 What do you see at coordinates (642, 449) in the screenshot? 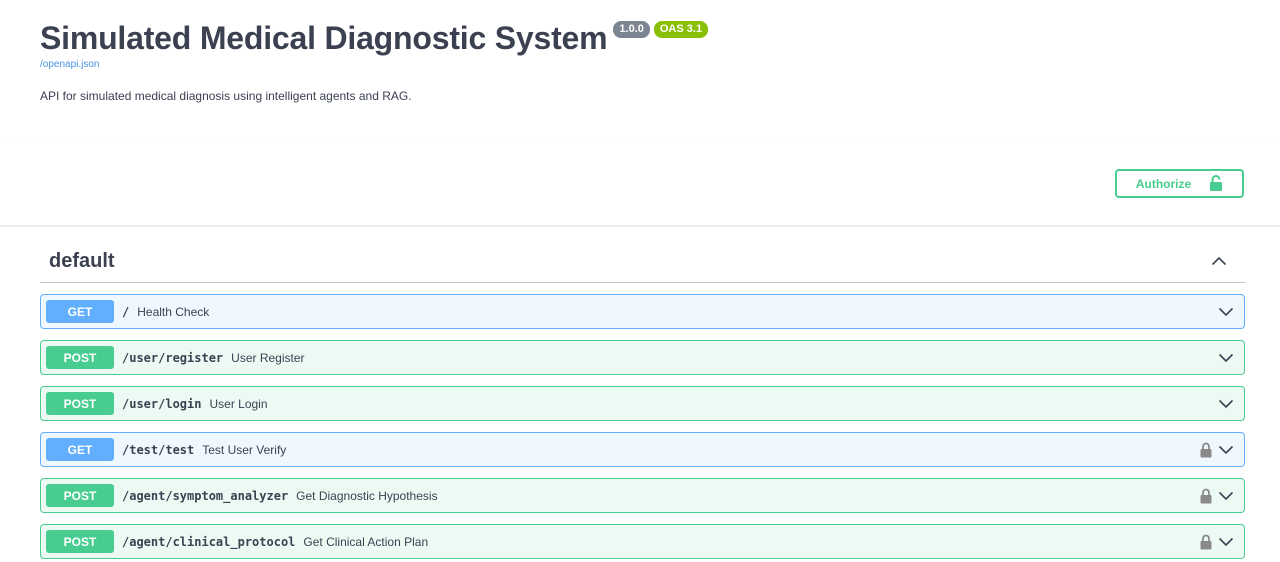
I see `operation-get-test-test: GET /test/test Test User Verify` at bounding box center [642, 449].